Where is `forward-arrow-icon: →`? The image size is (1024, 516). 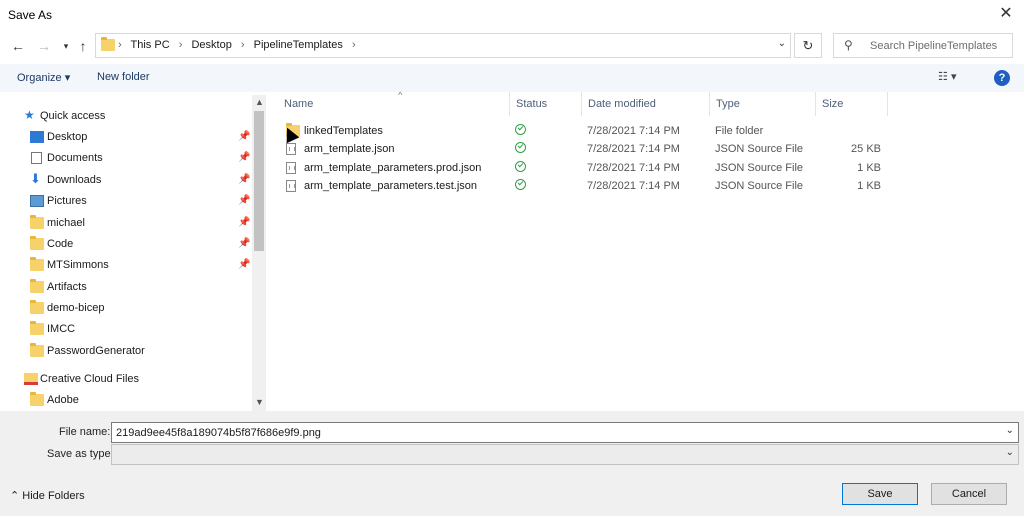 forward-arrow-icon: → is located at coordinates (44, 46).